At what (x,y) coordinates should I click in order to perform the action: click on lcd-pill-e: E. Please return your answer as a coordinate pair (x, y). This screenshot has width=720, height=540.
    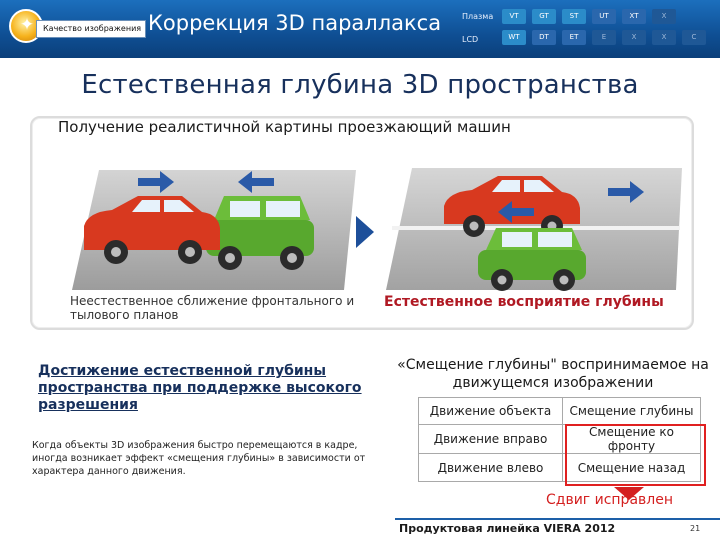
    Looking at the image, I should click on (604, 37).